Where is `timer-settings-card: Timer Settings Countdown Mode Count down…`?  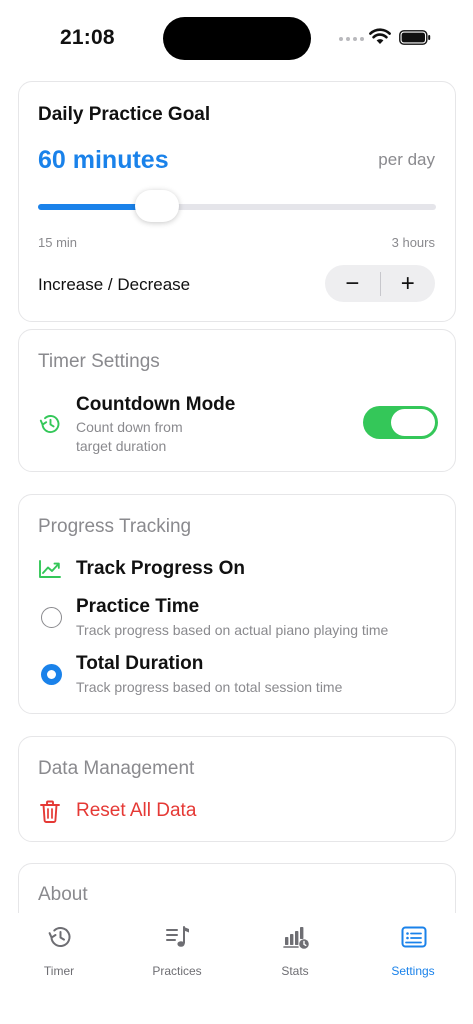
timer-settings-card: Timer Settings Countdown Mode Count down… is located at coordinates (237, 400).